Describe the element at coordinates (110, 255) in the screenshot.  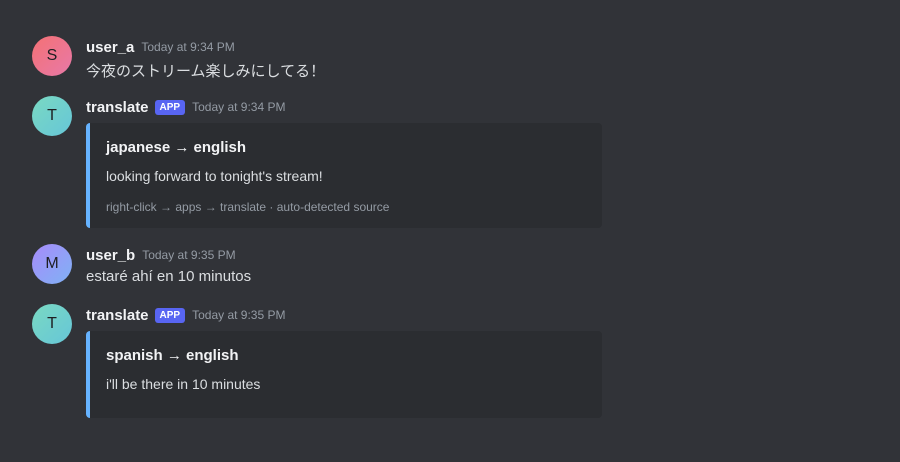
I see `username: user_b` at that location.